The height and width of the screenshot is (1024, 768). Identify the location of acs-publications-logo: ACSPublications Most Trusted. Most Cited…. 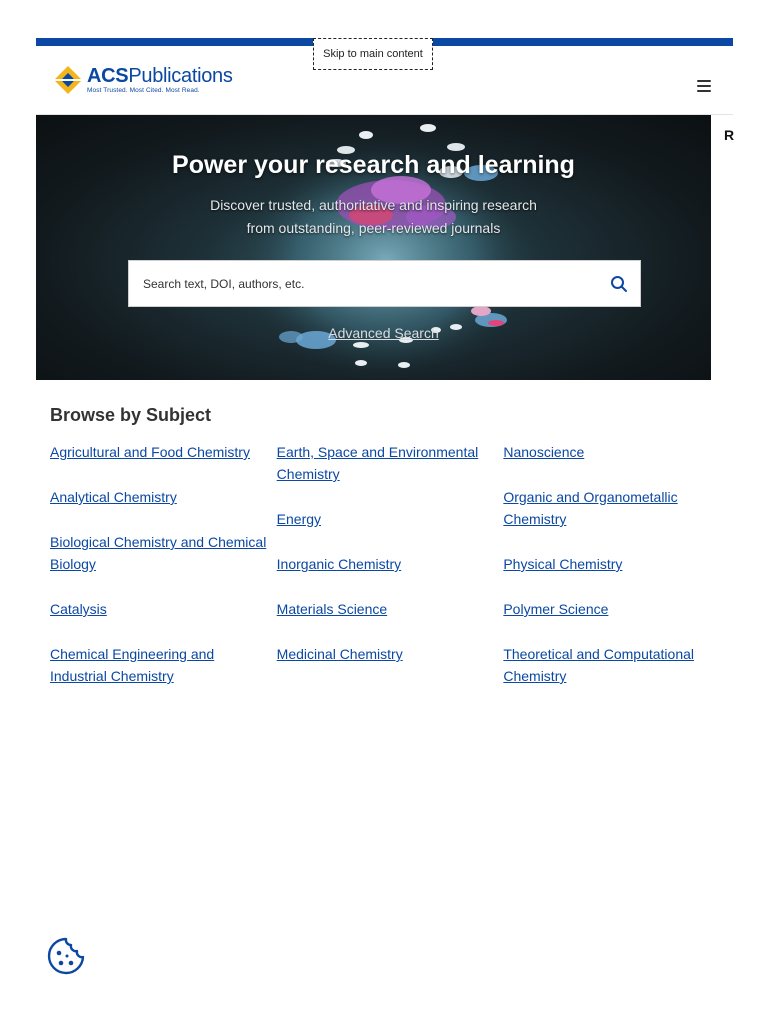
(142, 80).